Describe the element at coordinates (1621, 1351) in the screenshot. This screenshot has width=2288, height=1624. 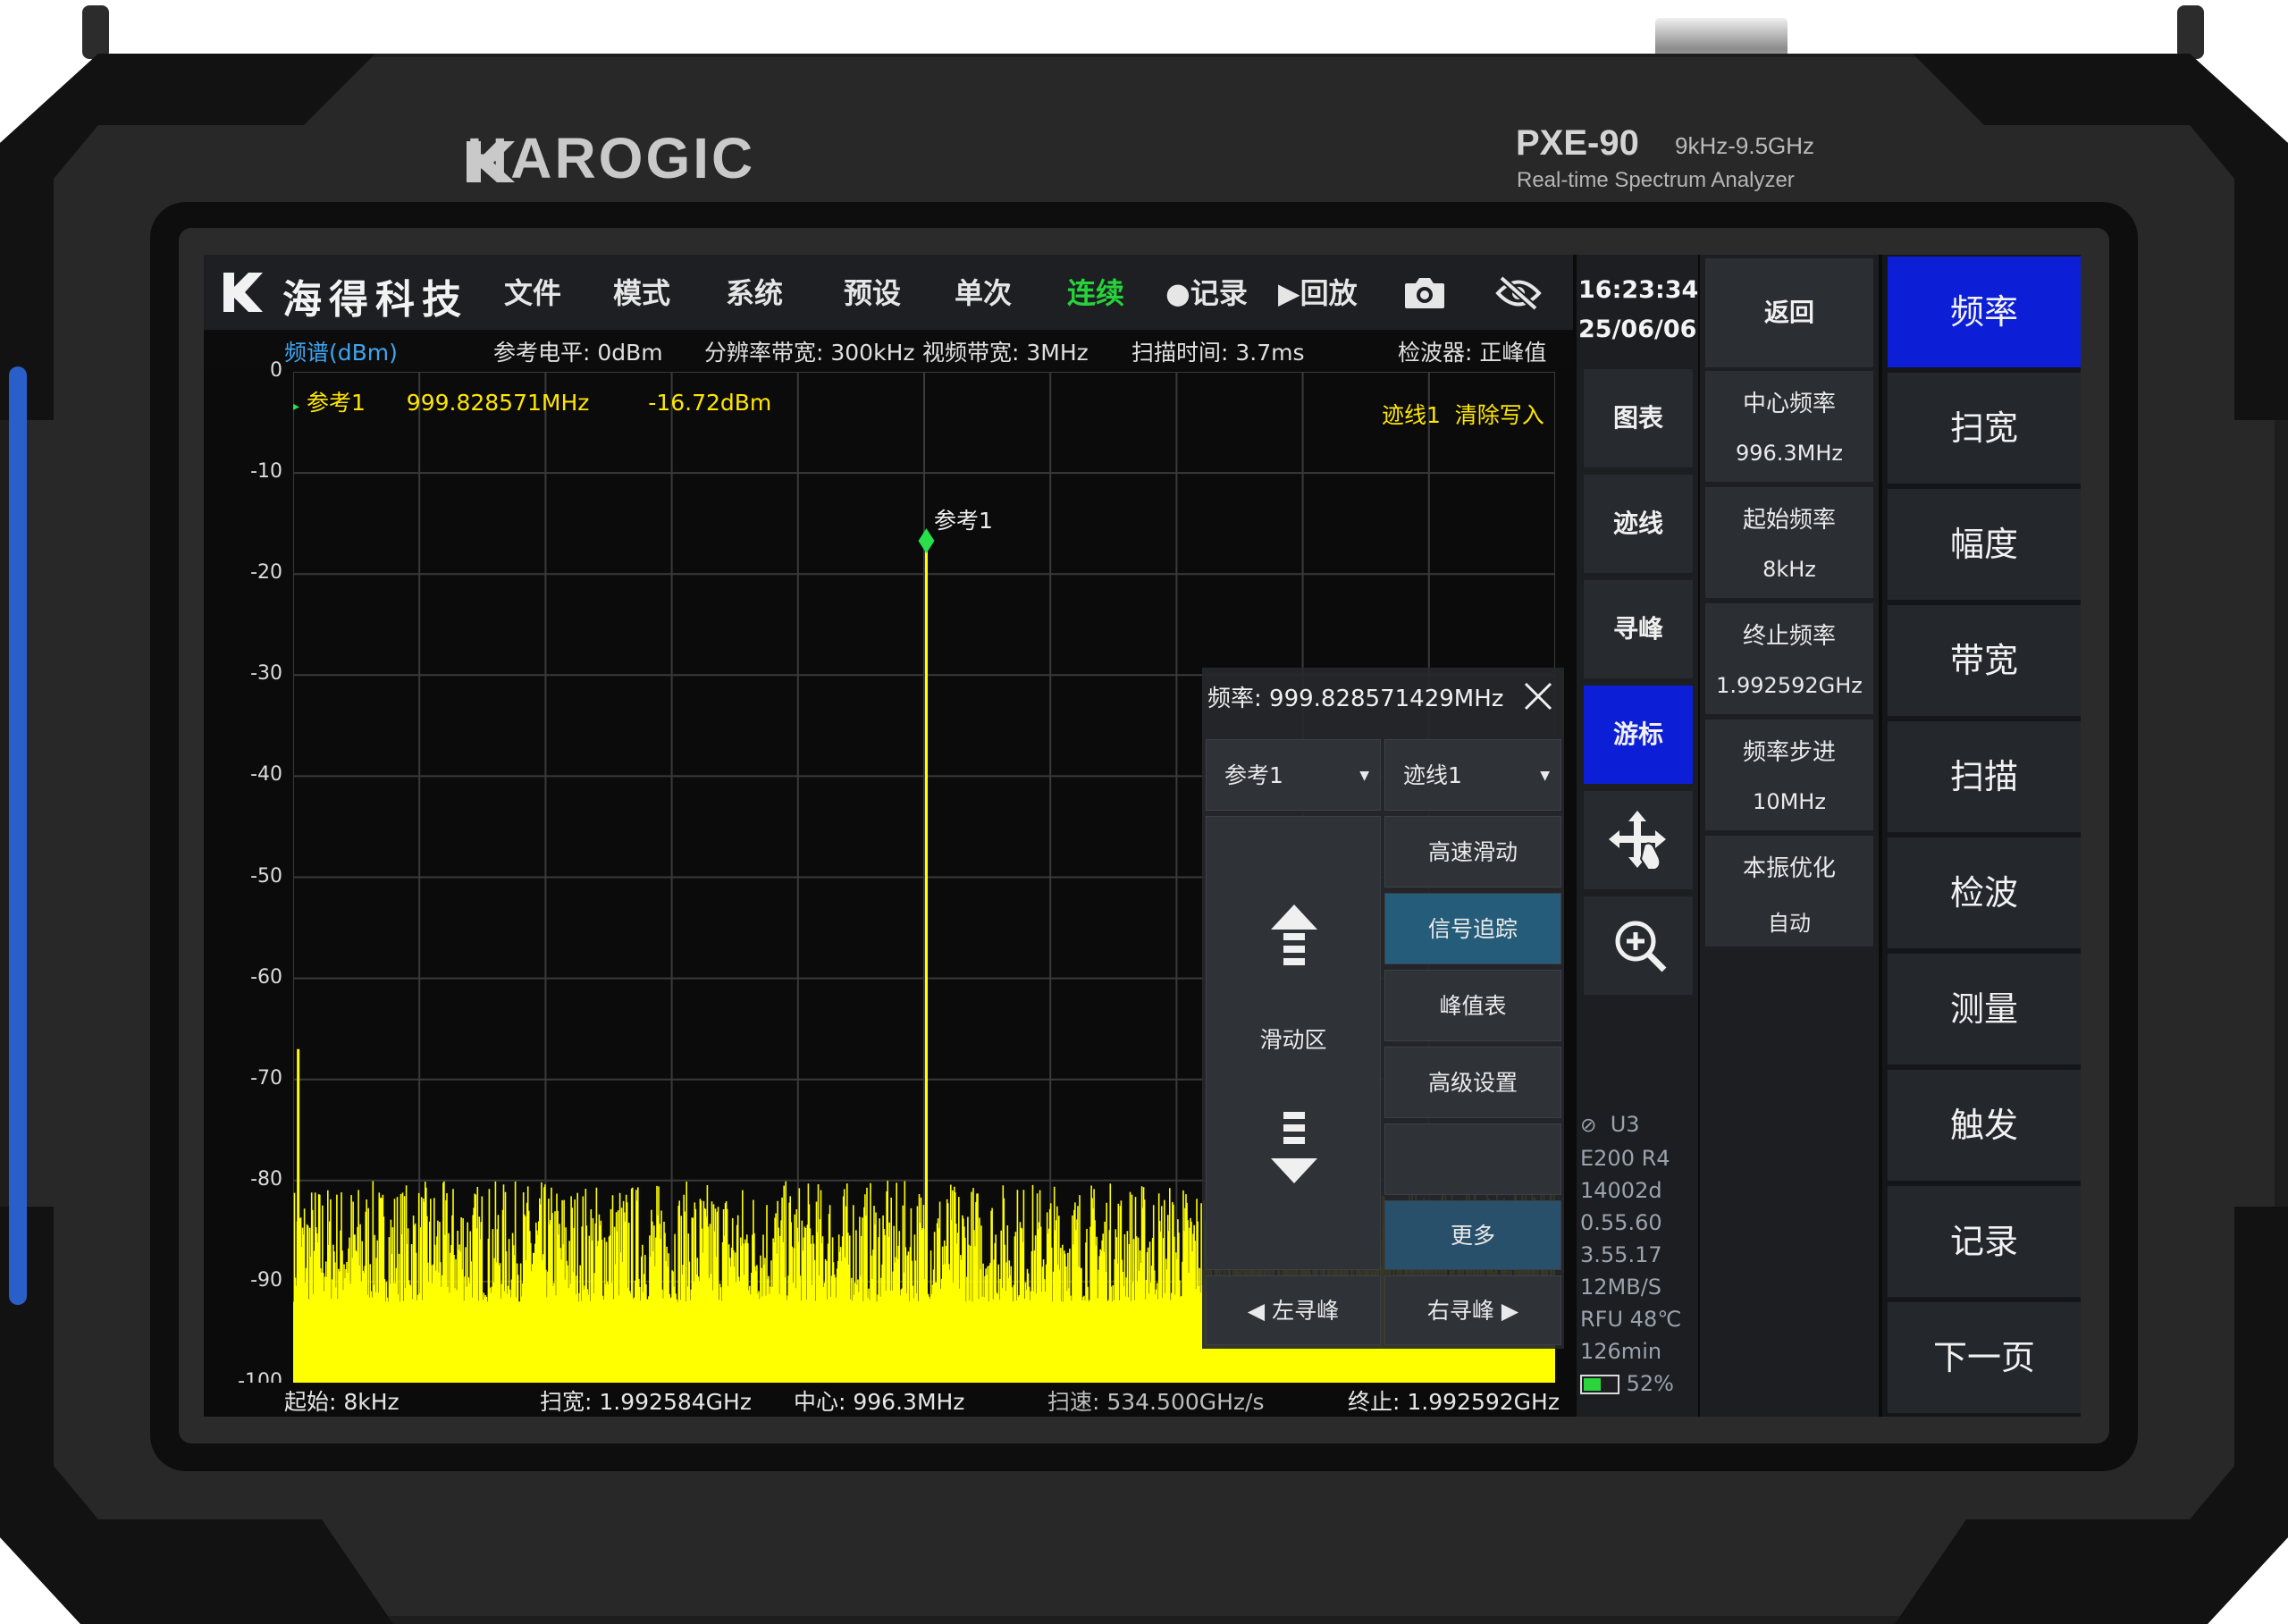
I see `status-line: 126min` at that location.